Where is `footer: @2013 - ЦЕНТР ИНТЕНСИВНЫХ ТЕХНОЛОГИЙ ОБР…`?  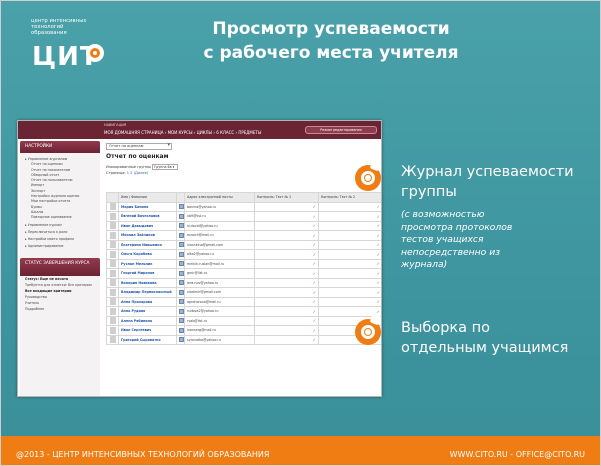 footer: @2013 - ЦЕНТР ИНТЕНСИВНЫХ ТЕХНОЛОГИЙ ОБР… is located at coordinates (300, 450).